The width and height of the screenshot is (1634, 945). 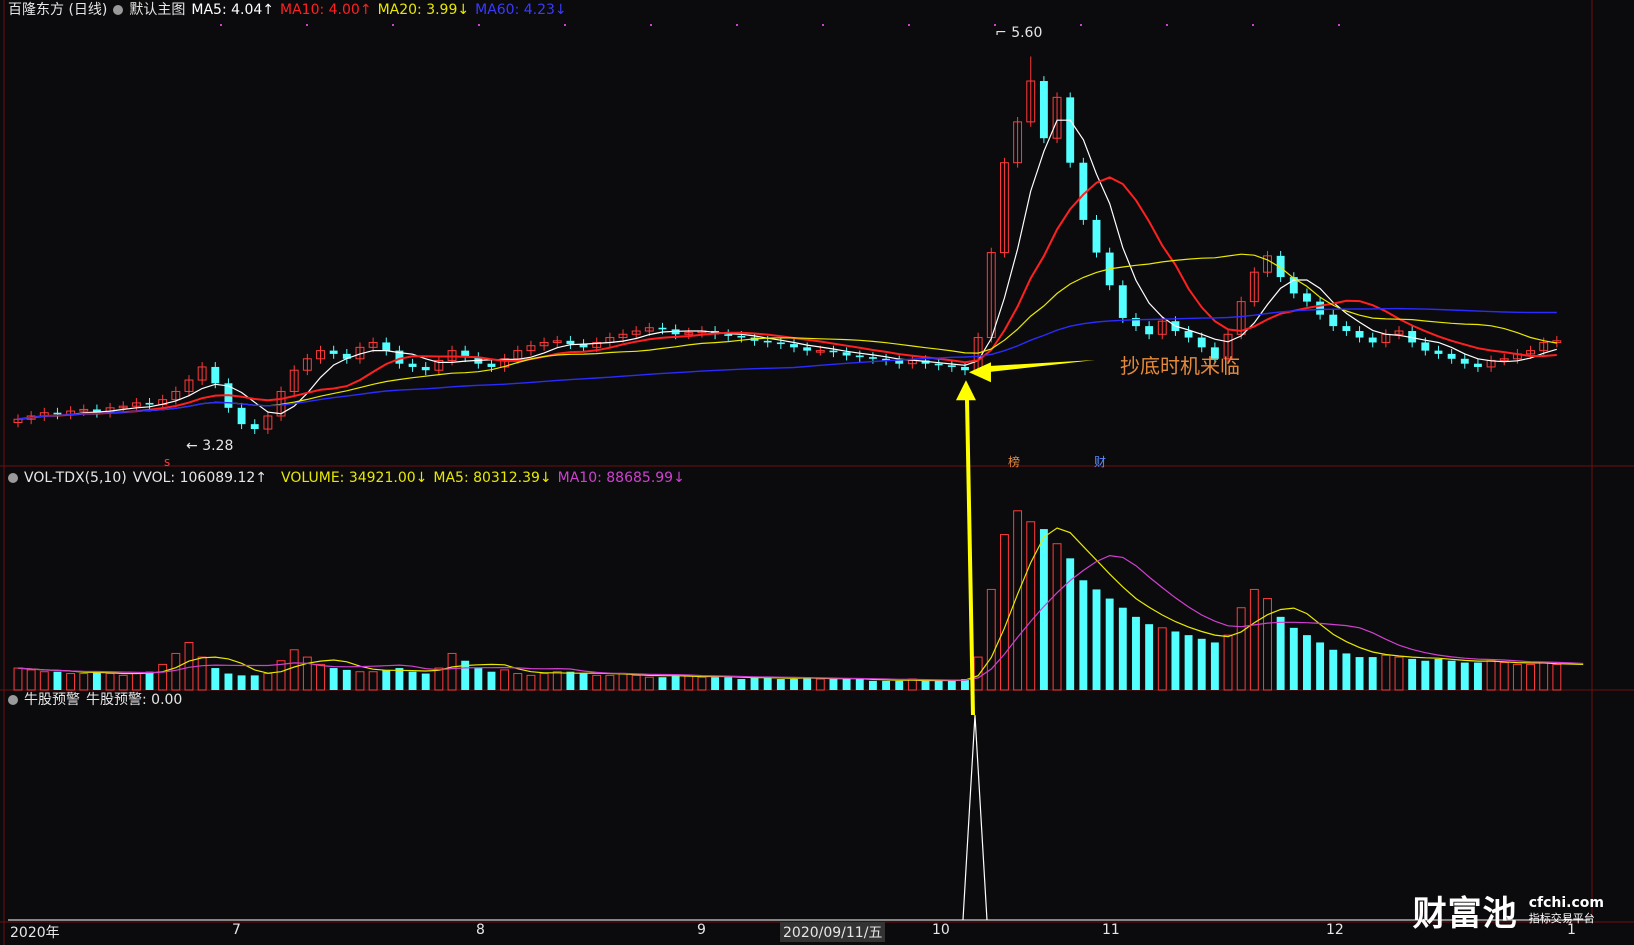 What do you see at coordinates (701, 930) in the screenshot?
I see `x-tick-month: 9` at bounding box center [701, 930].